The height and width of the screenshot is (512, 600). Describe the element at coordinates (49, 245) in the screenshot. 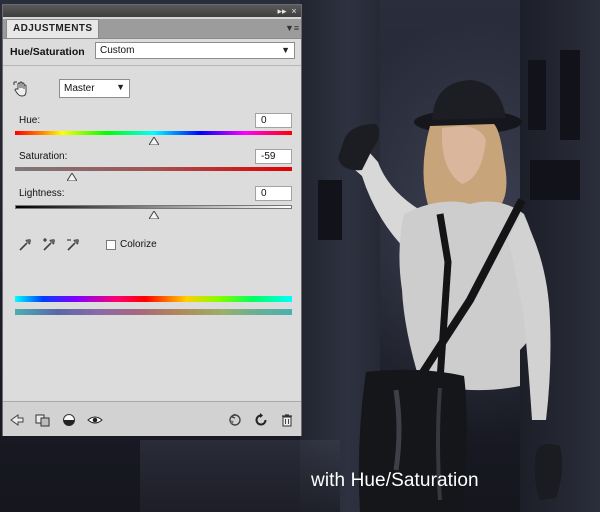

I see `eyedropper-plus-icon` at that location.